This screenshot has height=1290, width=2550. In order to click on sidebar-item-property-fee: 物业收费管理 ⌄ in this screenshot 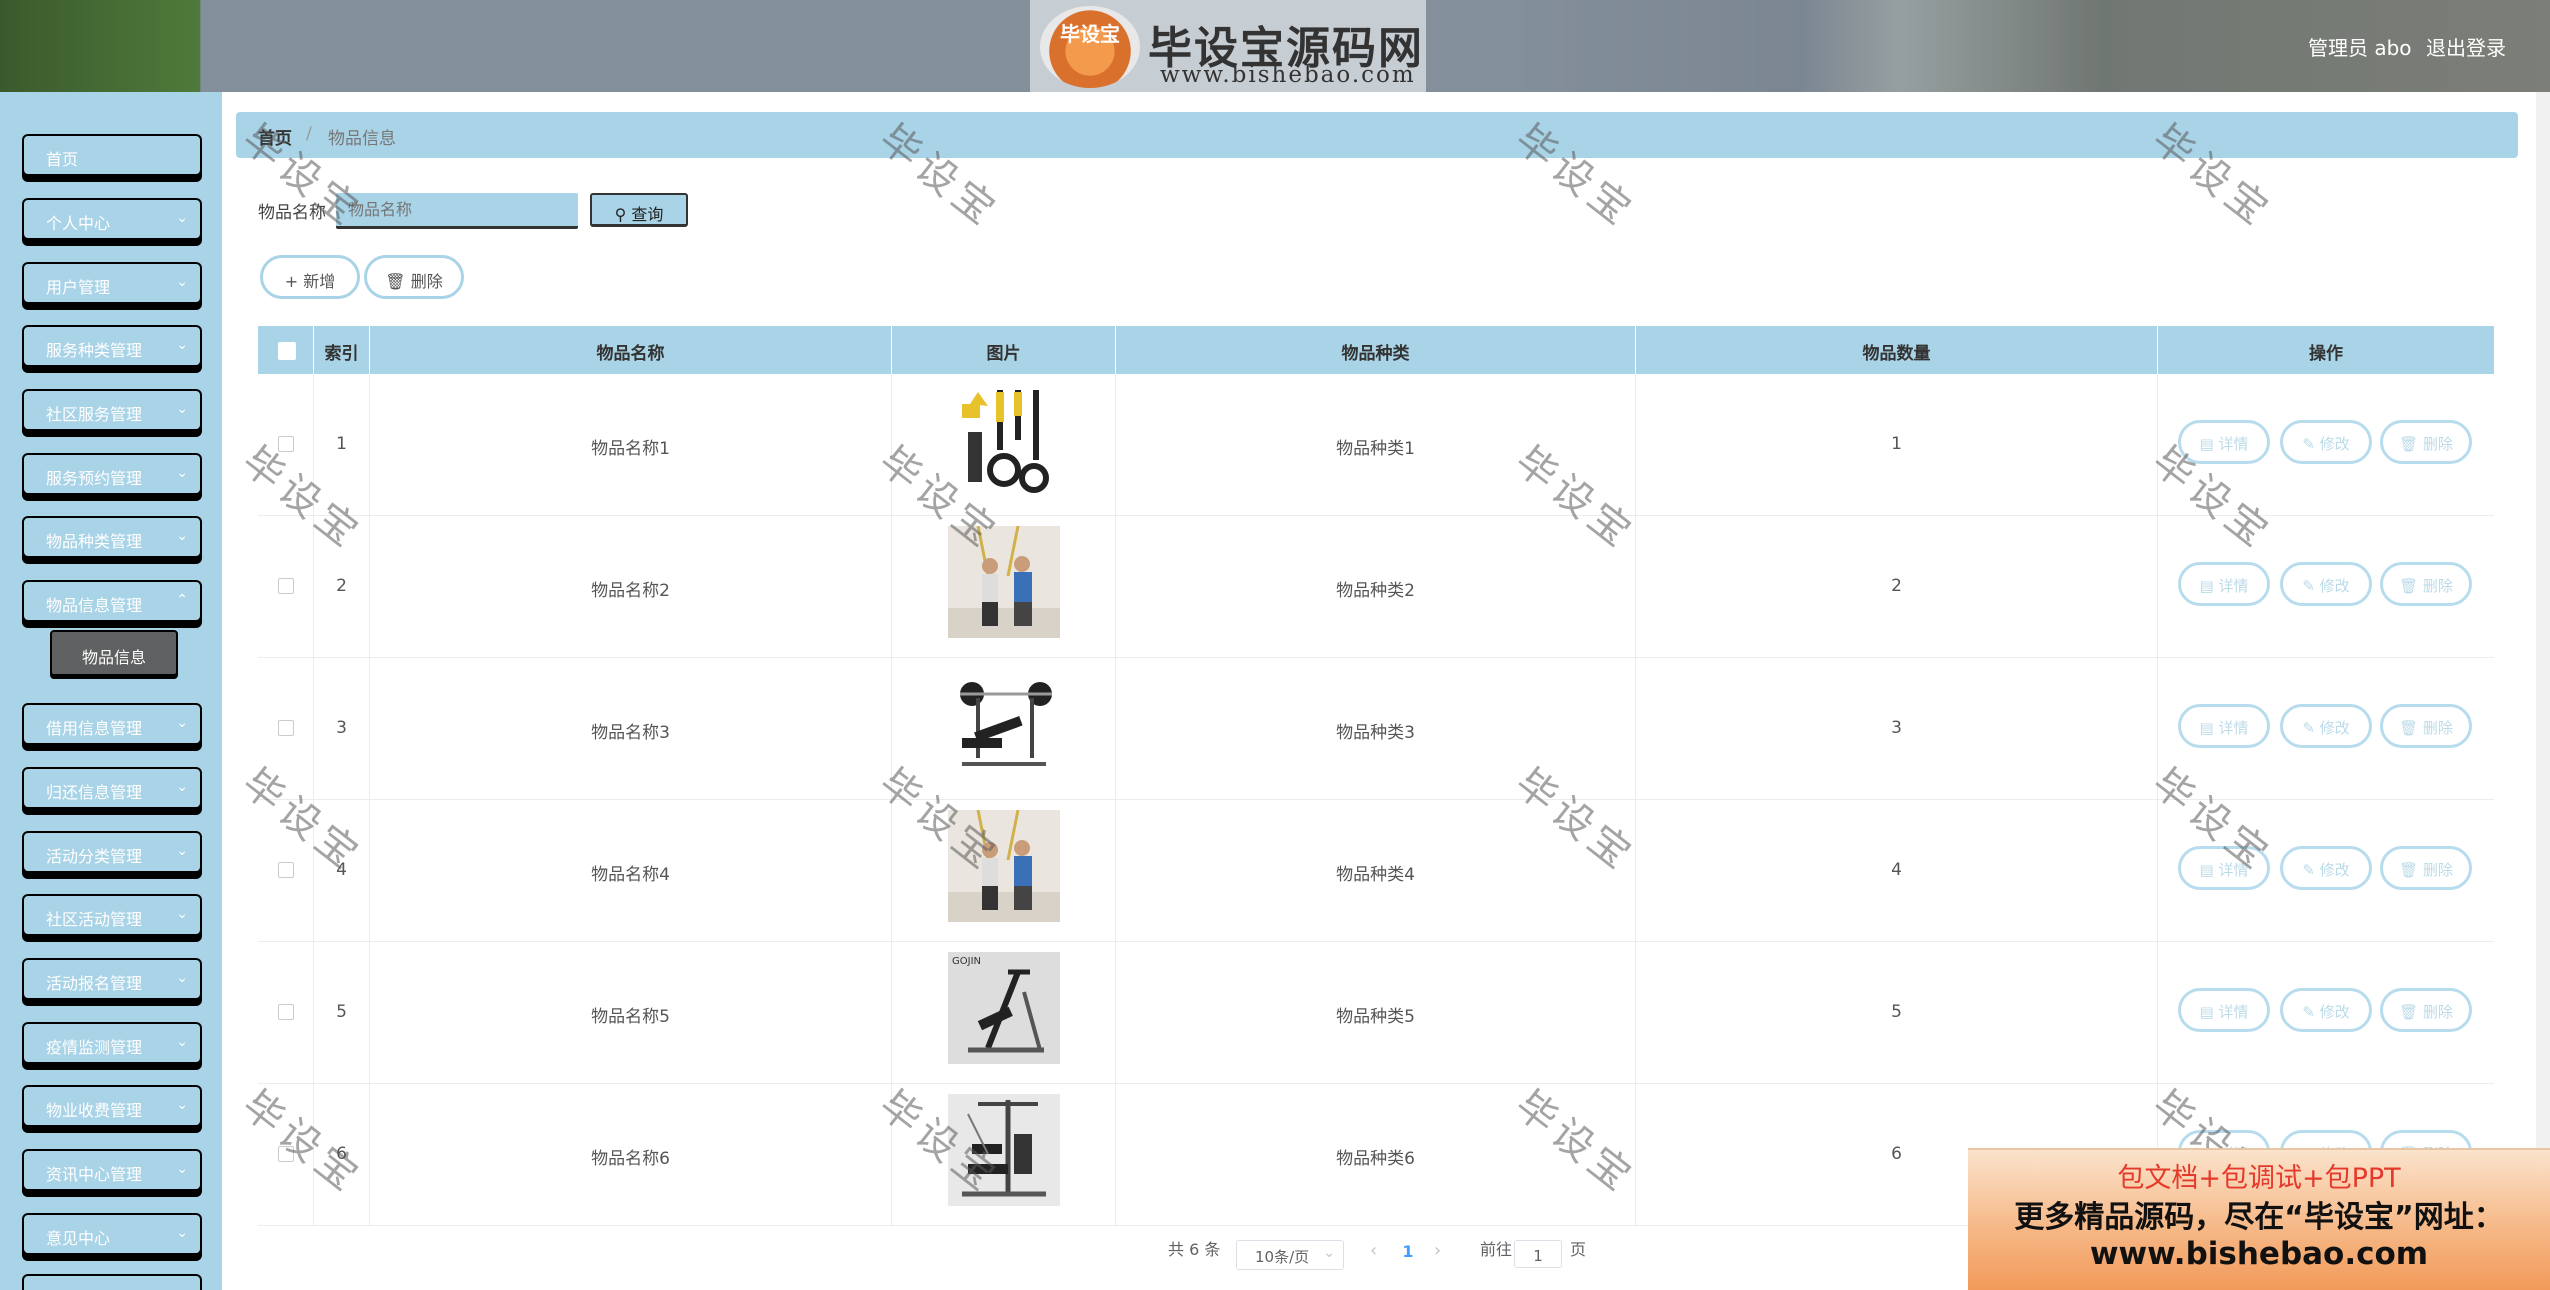, I will do `click(112, 1106)`.